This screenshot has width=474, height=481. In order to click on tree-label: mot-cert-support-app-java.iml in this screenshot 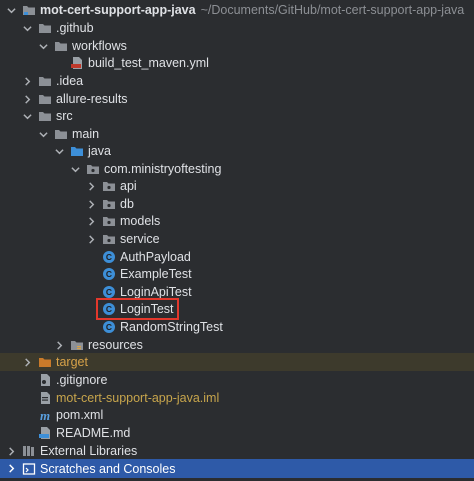, I will do `click(138, 398)`.